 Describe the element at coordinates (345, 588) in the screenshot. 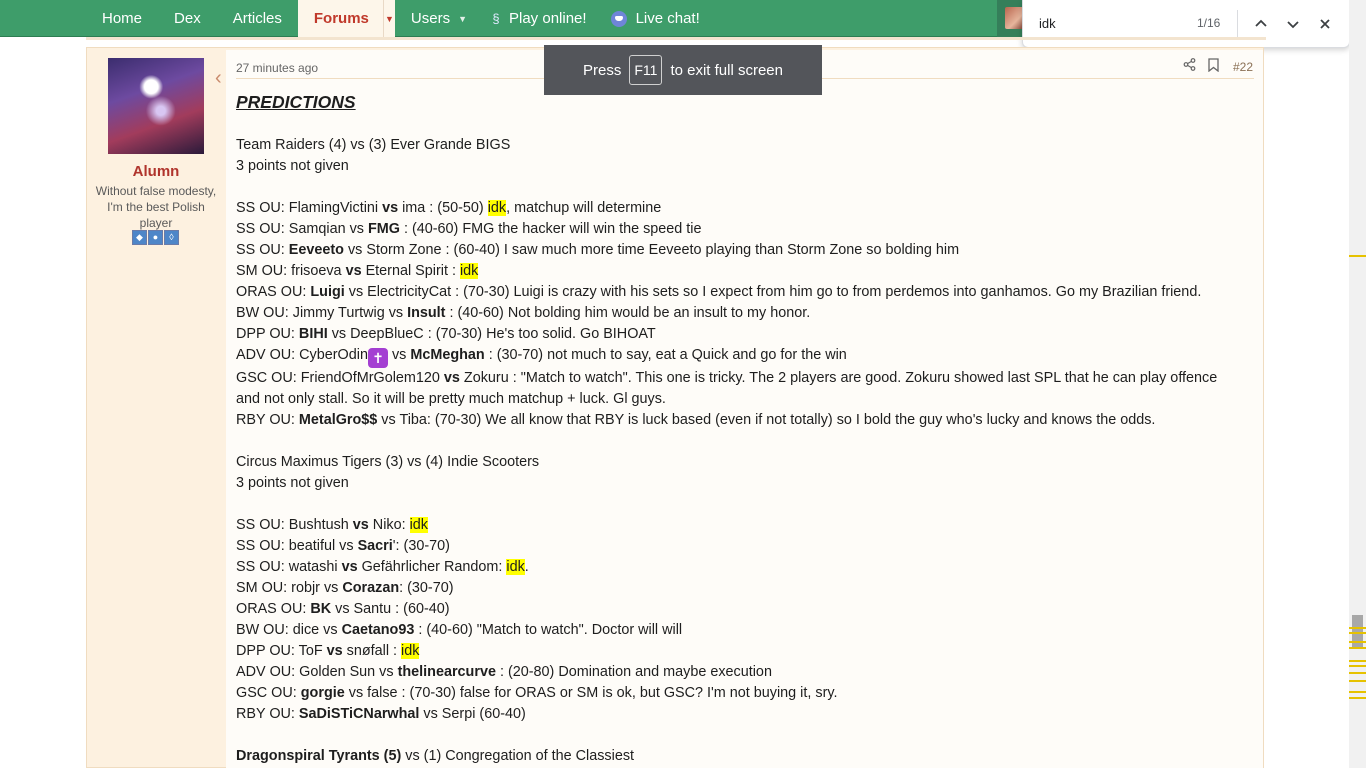

I see `prediction-line: SM OU: robjr vs Corazan: (30-70)` at that location.